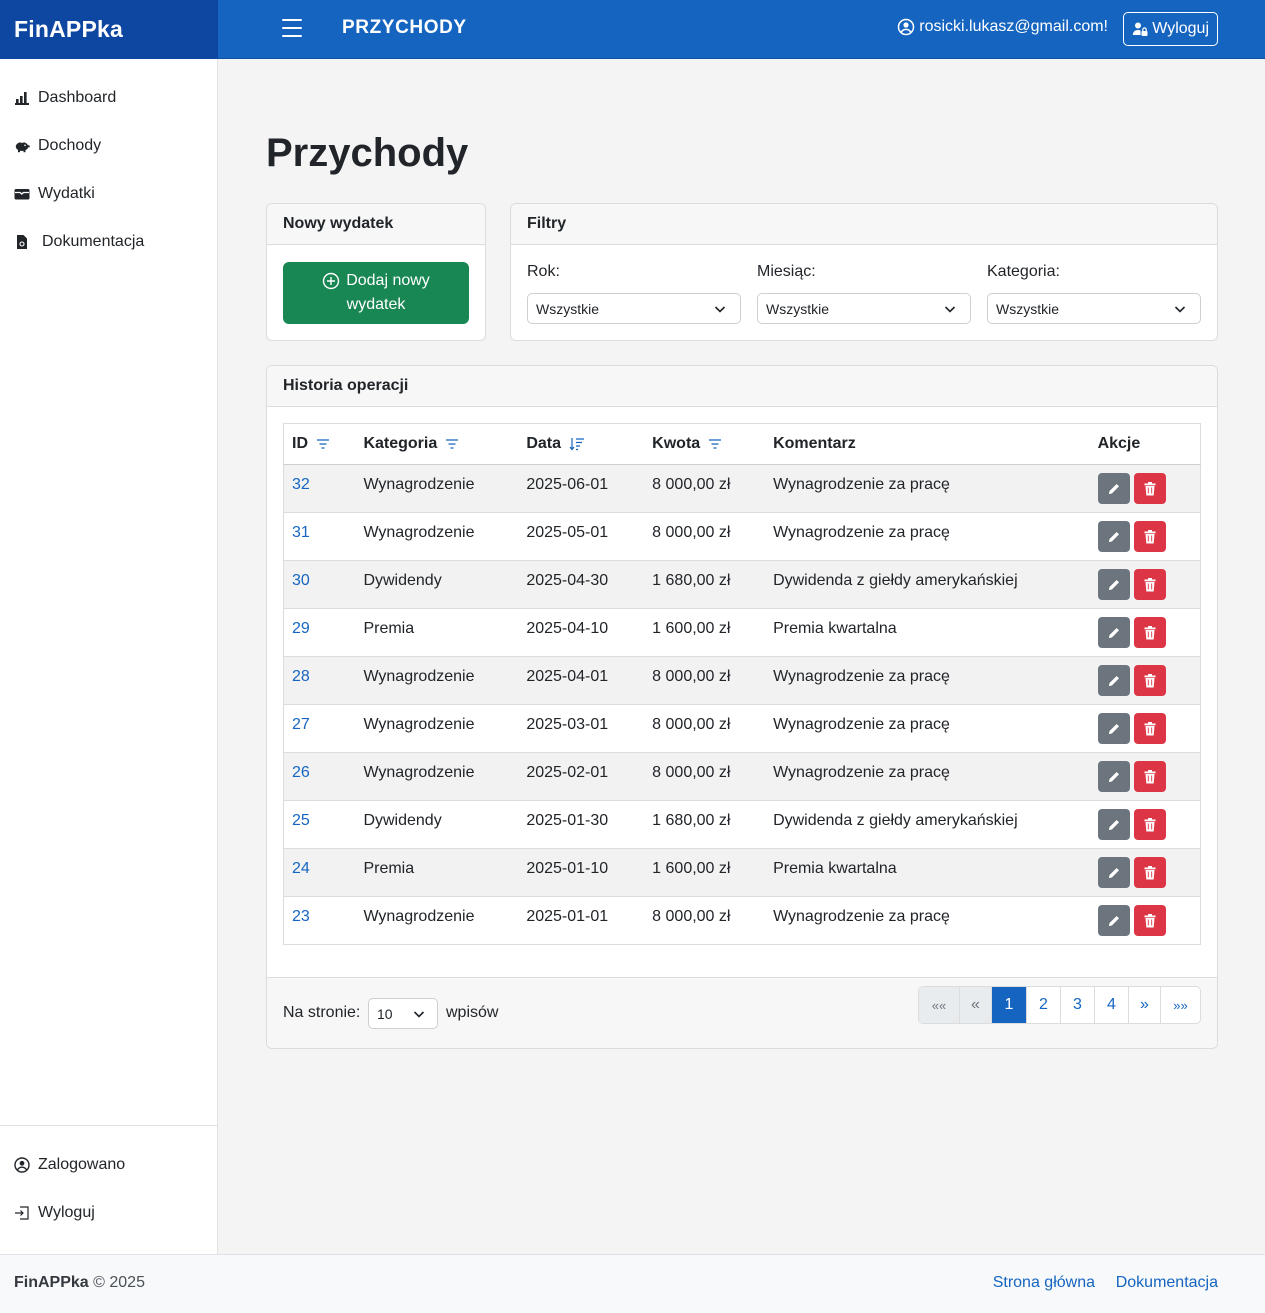 Image resolution: width=1265 pixels, height=1313 pixels. I want to click on footer-link-docs: Dokumentacja, so click(1167, 1283).